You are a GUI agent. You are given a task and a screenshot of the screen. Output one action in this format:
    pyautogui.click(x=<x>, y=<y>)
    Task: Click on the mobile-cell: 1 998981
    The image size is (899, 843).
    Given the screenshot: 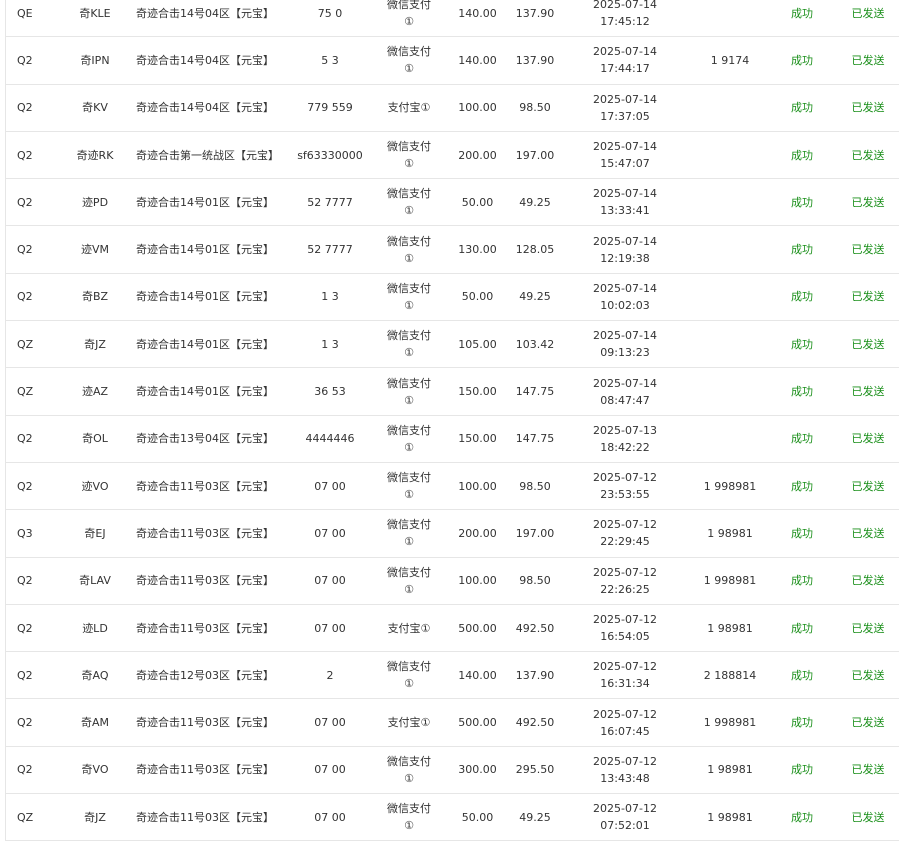 What is the action you would take?
    pyautogui.click(x=730, y=581)
    